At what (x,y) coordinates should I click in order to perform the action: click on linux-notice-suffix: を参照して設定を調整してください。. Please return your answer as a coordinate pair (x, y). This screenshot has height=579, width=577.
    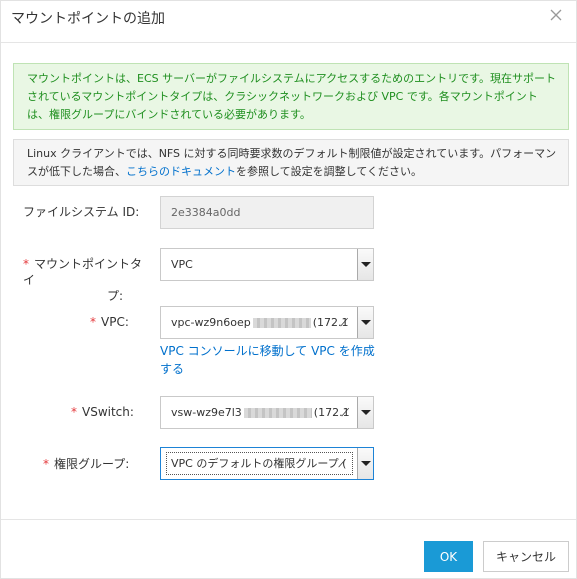
    Looking at the image, I should click on (329, 171).